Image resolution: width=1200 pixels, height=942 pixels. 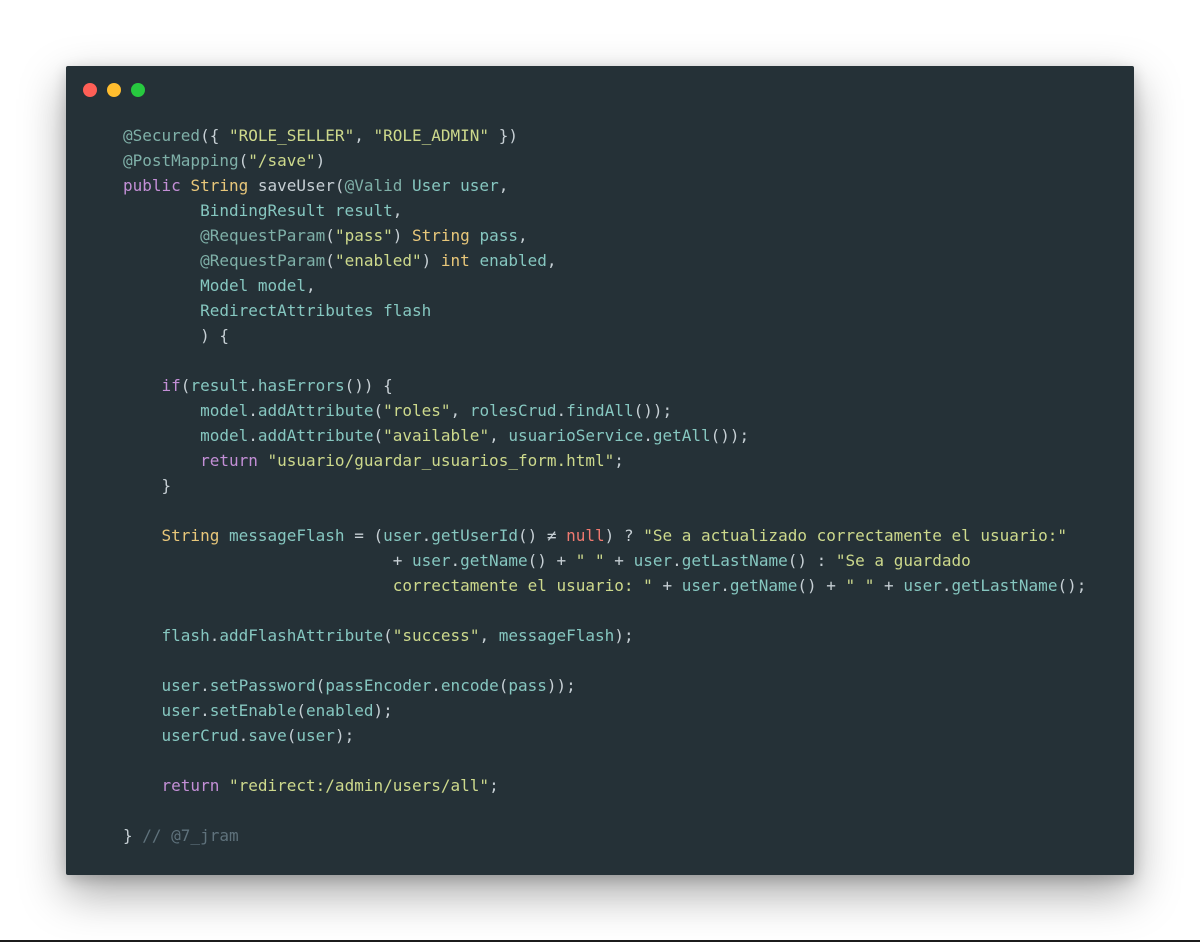 I want to click on close-dot-icon, so click(x=90, y=90).